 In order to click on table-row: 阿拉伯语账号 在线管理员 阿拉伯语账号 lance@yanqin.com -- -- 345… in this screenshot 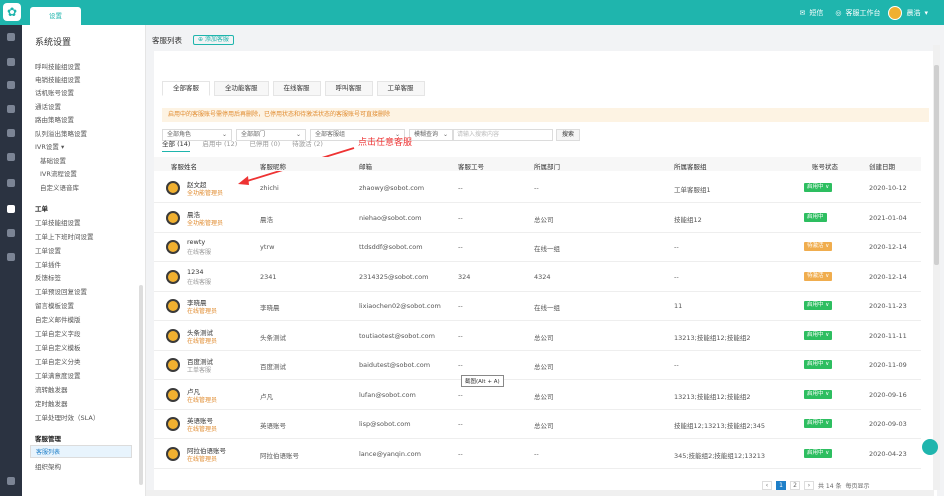, I will do `click(537, 454)`.